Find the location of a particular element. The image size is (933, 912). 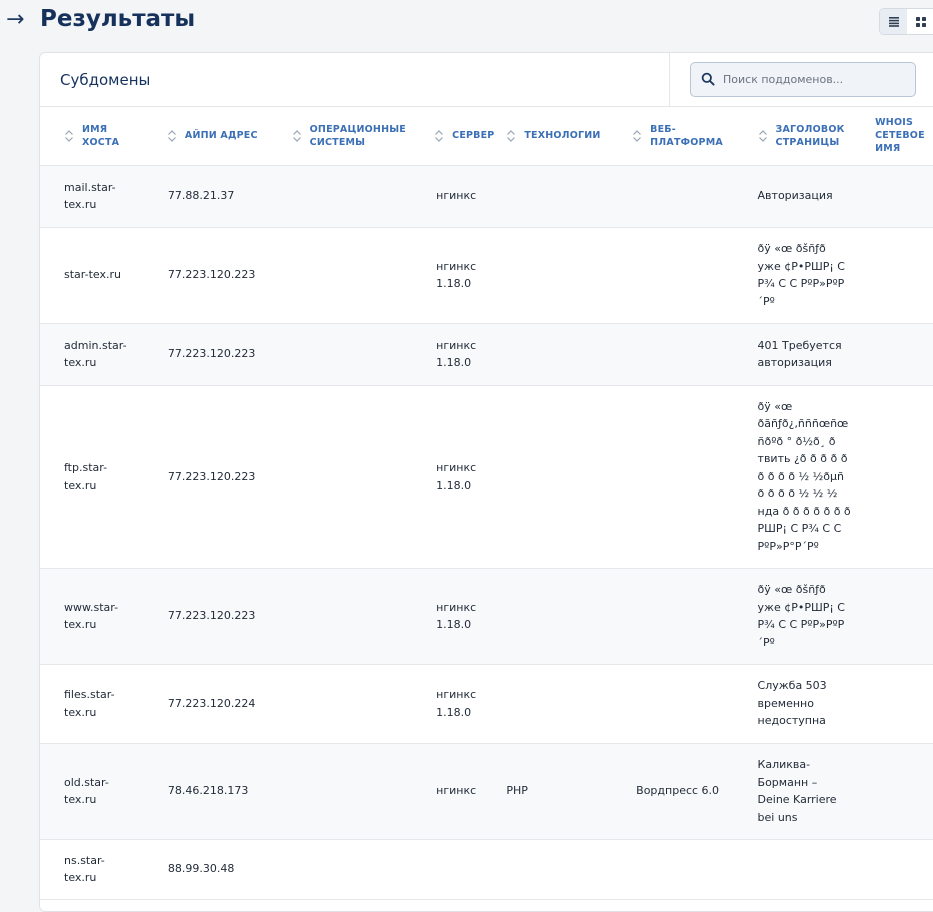

cell-page-title: Авторизация is located at coordinates (814, 196).